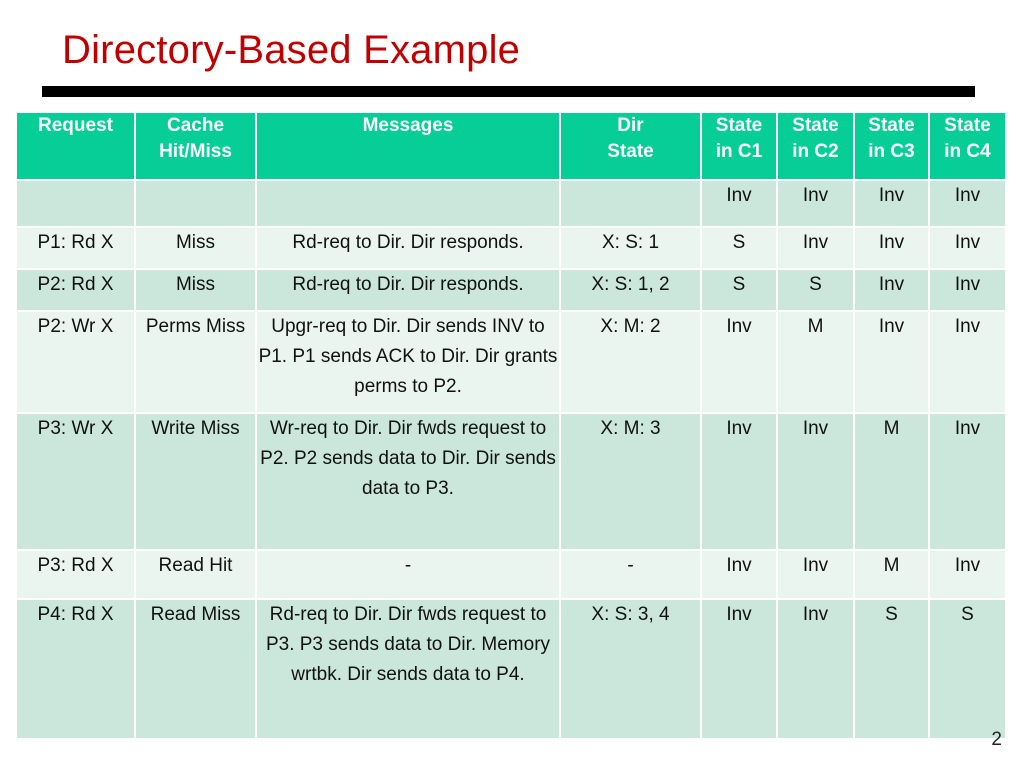 This screenshot has width=1024, height=768. Describe the element at coordinates (75, 290) in the screenshot. I see `cell-request: P2: Rd X` at that location.